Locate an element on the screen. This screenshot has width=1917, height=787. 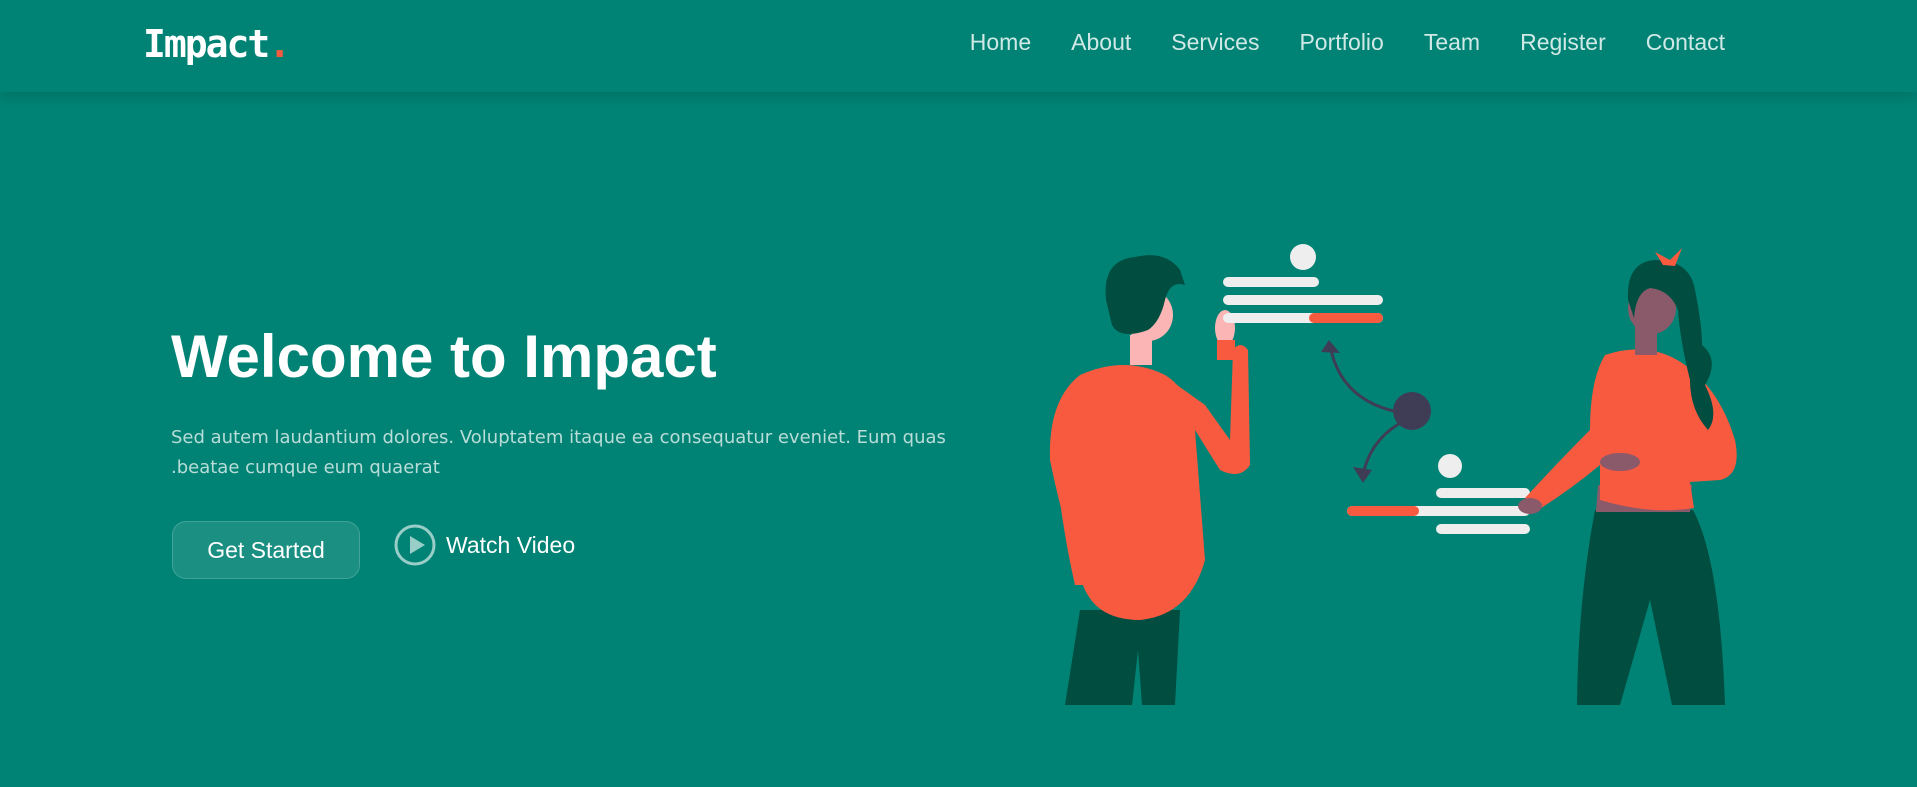
logo: Impact. is located at coordinates (217, 44).